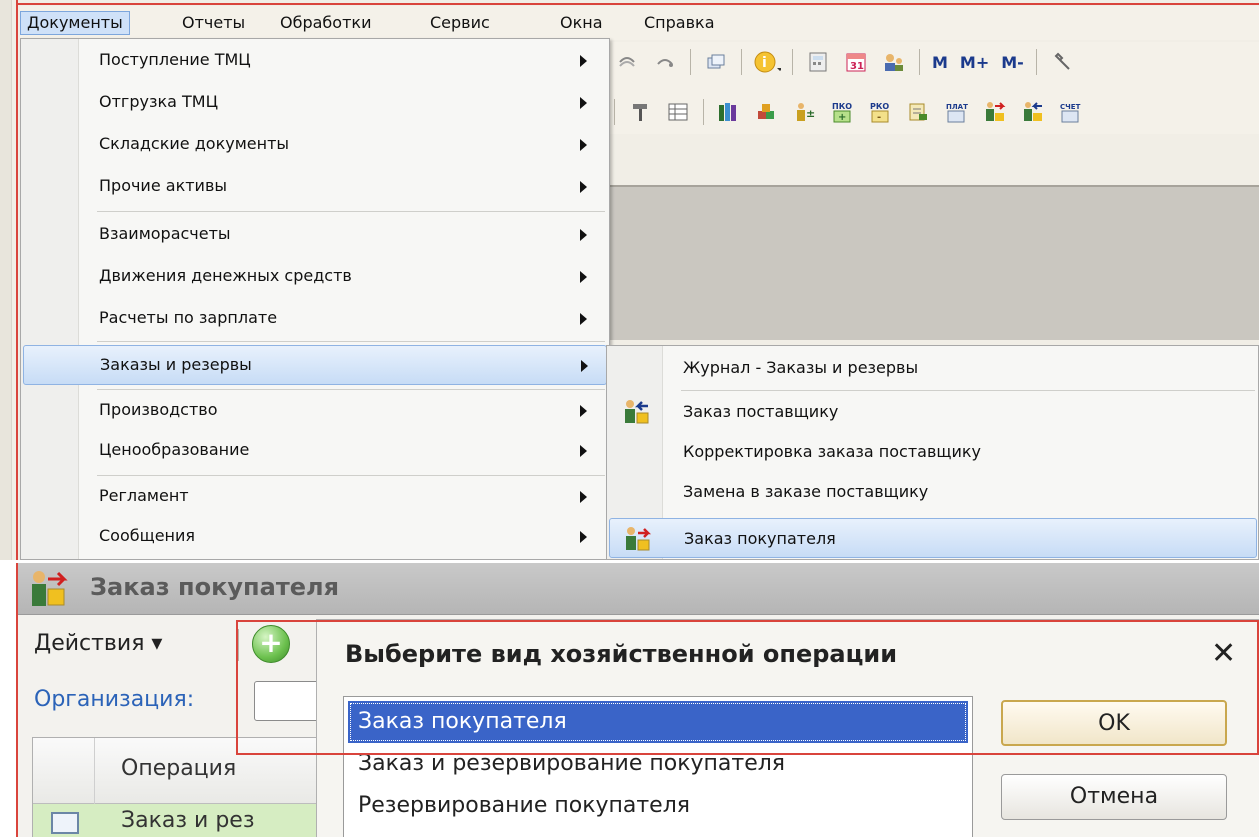  What do you see at coordinates (933, 492) in the screenshot?
I see `submenu-item-supplier-order-replacement: Замена в заказе поставщику` at bounding box center [933, 492].